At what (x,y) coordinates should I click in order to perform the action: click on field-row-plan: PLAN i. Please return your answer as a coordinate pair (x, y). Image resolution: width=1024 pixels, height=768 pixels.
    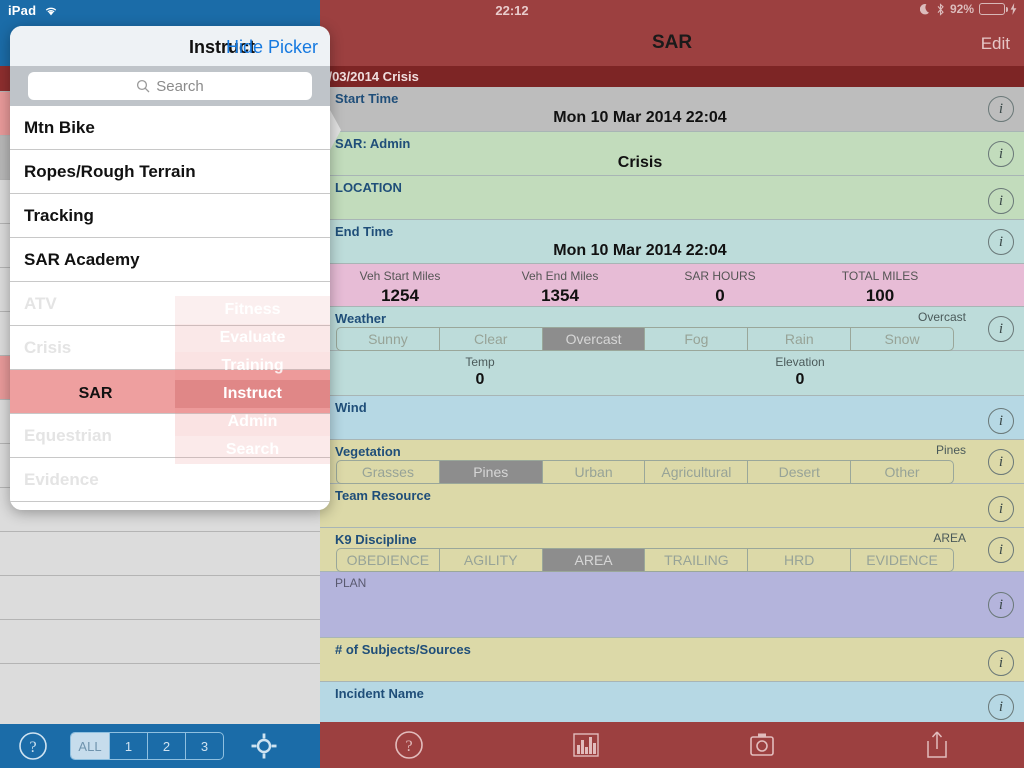
    Looking at the image, I should click on (672, 605).